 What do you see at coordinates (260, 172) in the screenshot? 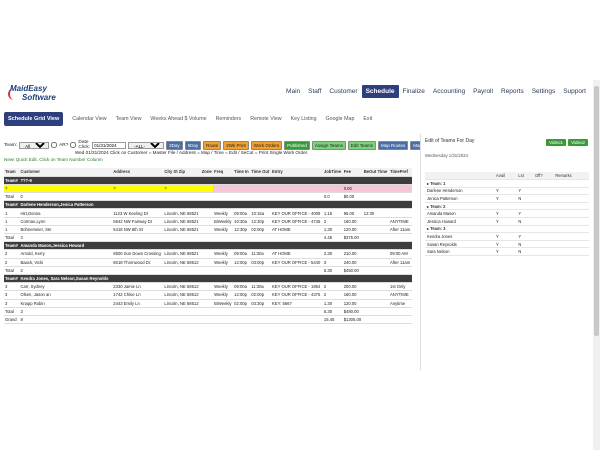
I see `col-time-out: Time Out` at bounding box center [260, 172].